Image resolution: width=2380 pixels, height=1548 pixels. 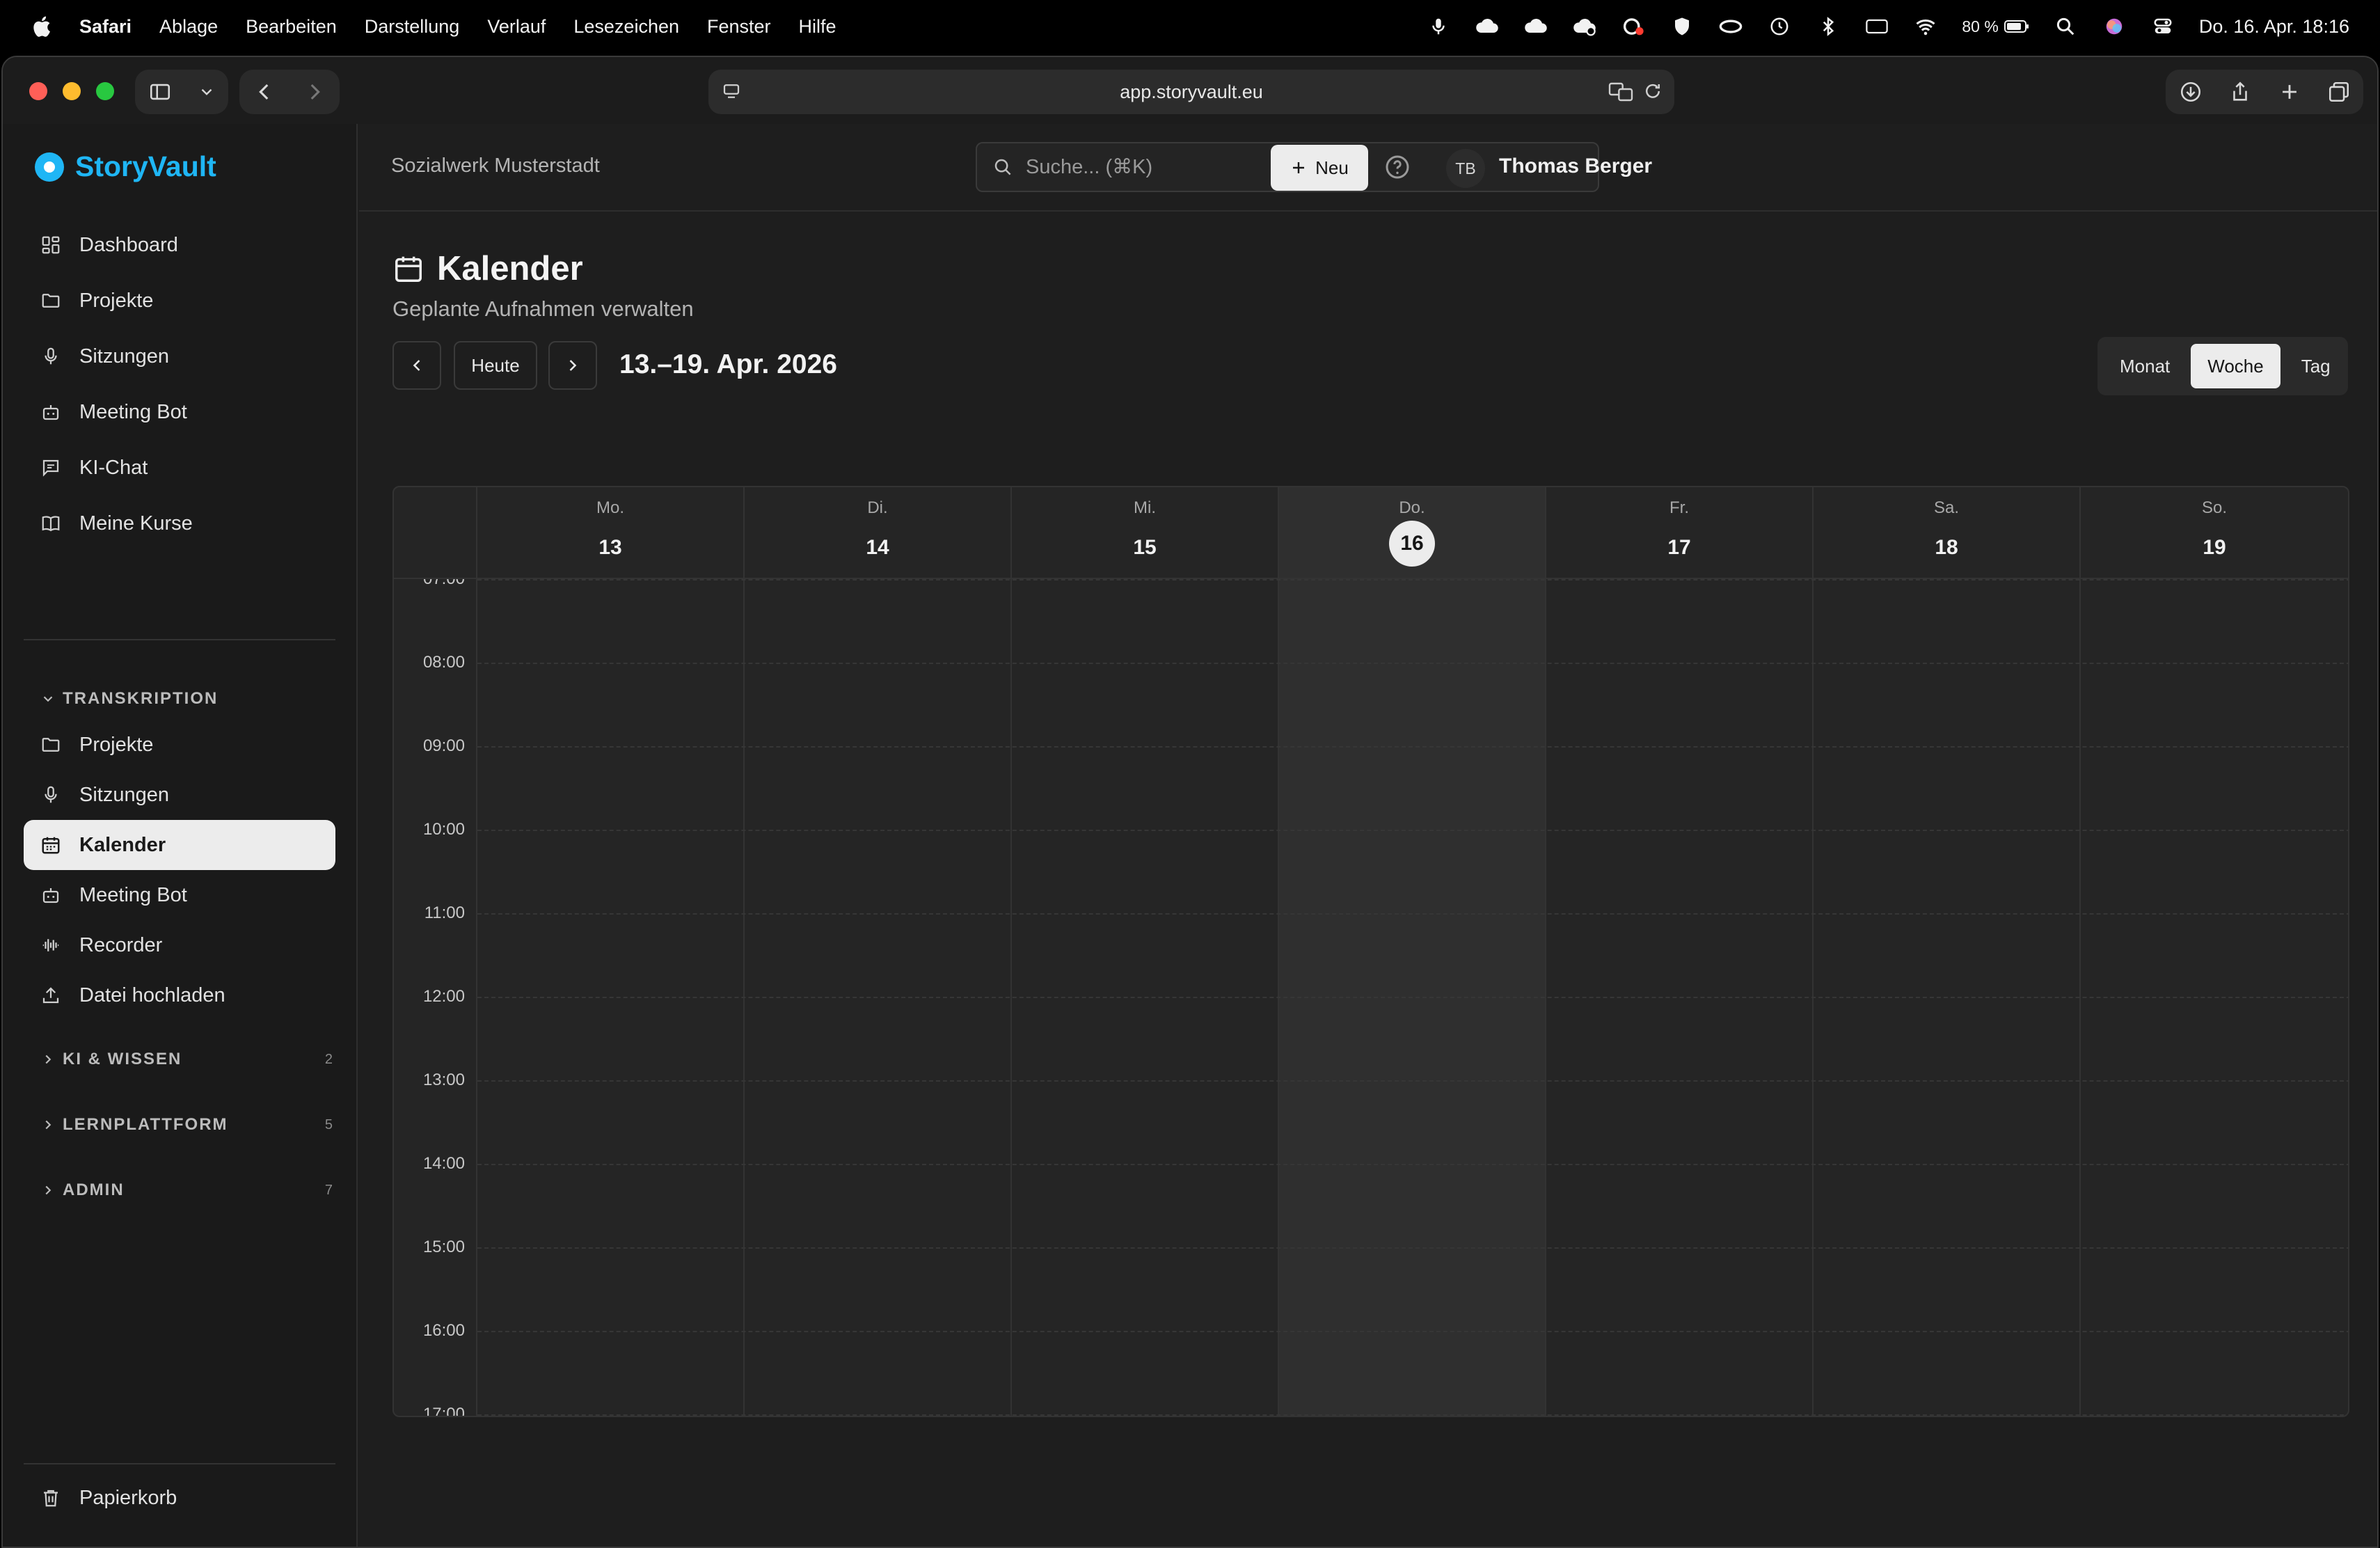 I want to click on display-icon, so click(x=1876, y=26).